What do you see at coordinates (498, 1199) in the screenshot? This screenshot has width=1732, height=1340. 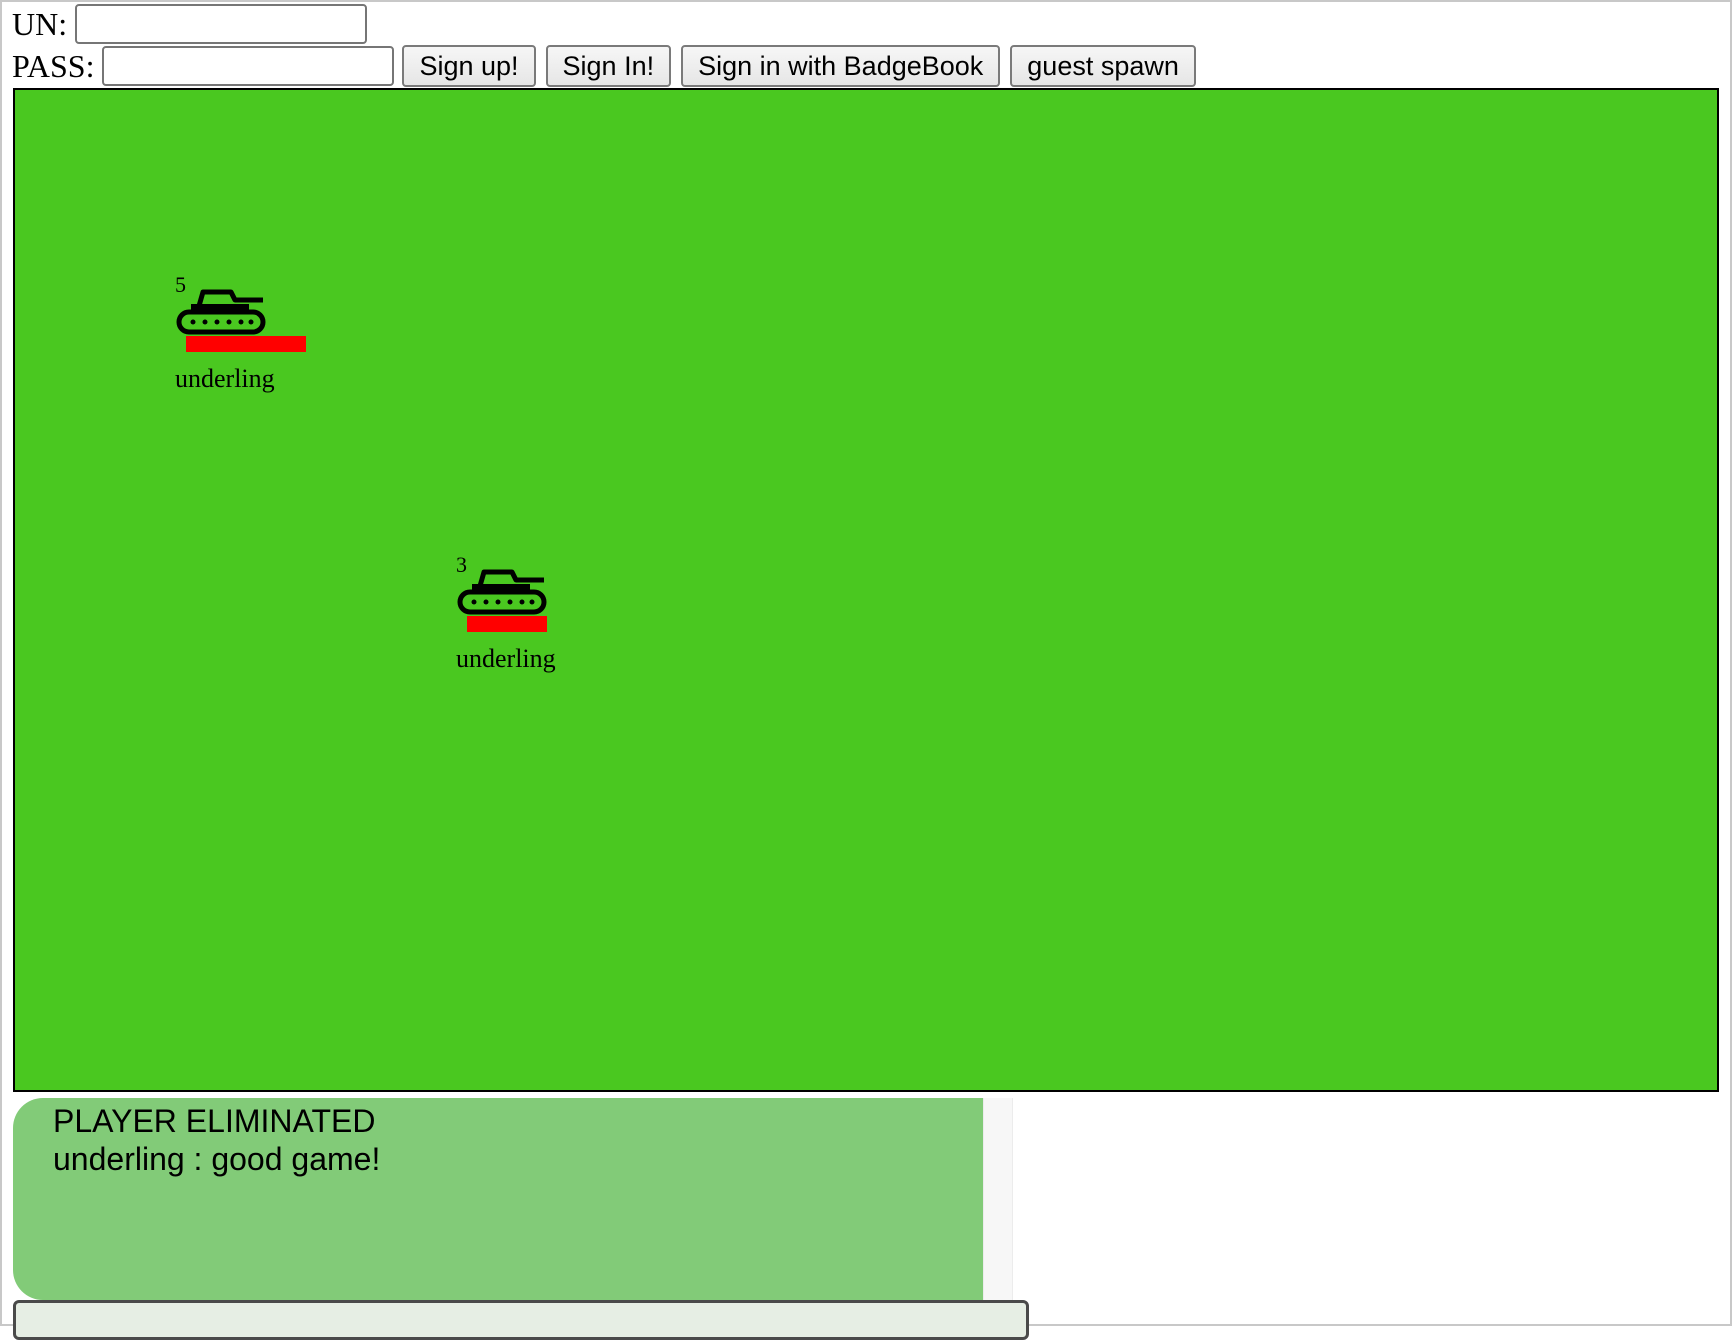 I see `chat-log: PLAYER ELIMINATED underling : good game!` at bounding box center [498, 1199].